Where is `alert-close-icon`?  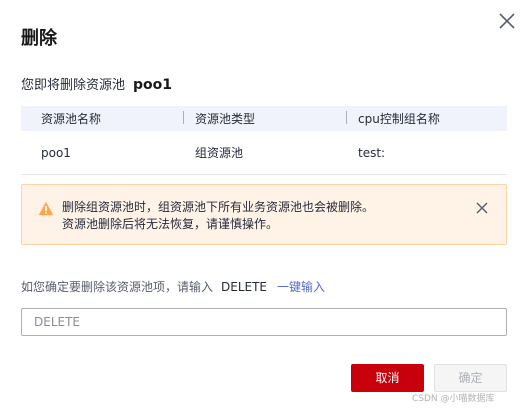
alert-close-icon is located at coordinates (482, 207).